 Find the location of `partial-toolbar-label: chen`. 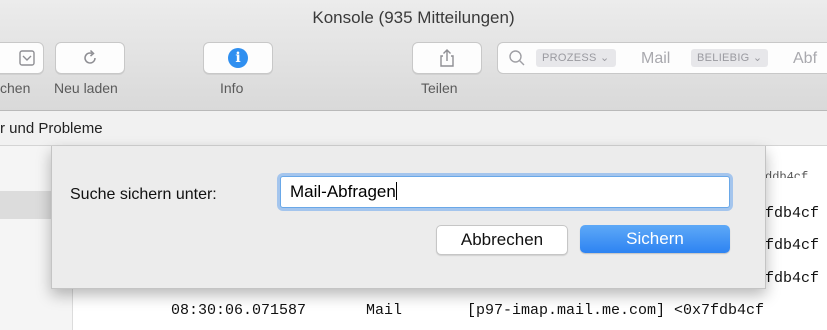

partial-toolbar-label: chen is located at coordinates (15, 88).